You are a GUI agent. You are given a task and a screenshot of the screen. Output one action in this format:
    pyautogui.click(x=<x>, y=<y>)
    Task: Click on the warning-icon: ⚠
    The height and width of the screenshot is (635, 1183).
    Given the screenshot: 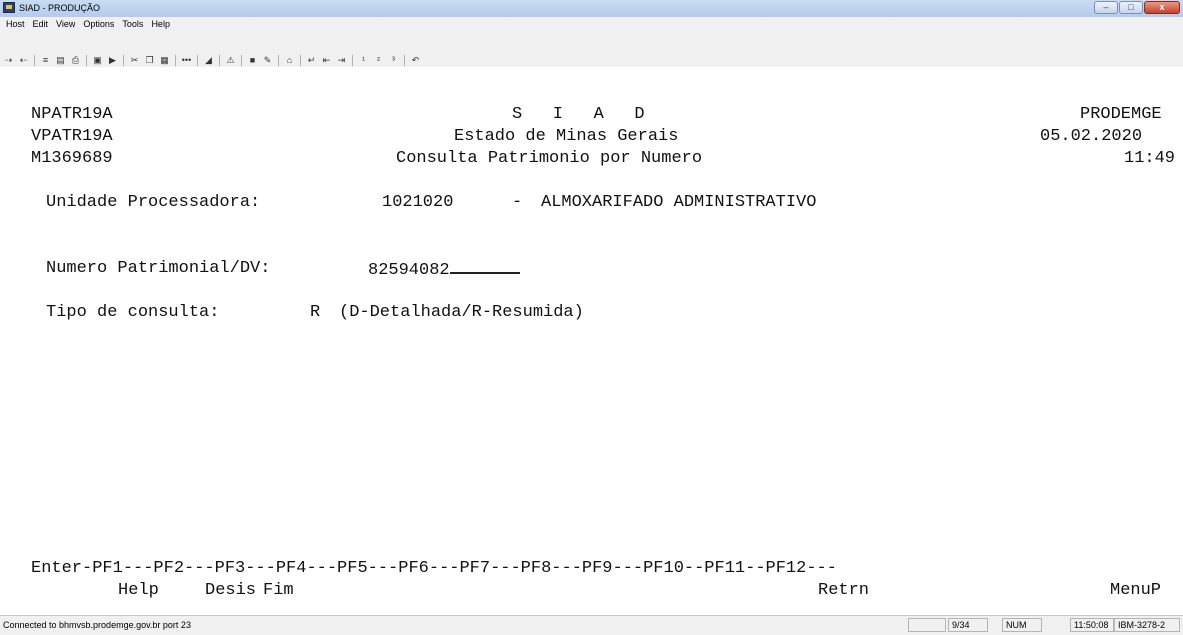 What is the action you would take?
    pyautogui.click(x=230, y=60)
    